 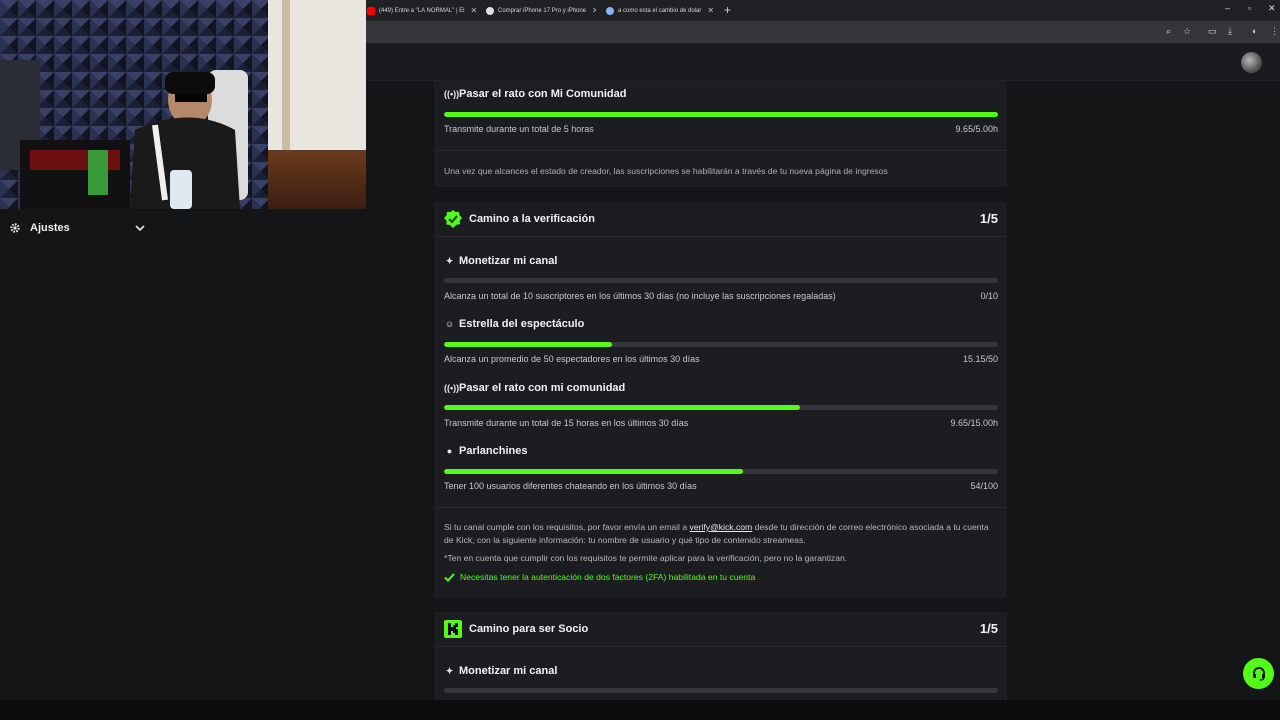 I want to click on new-tab-button: +, so click(x=727, y=10).